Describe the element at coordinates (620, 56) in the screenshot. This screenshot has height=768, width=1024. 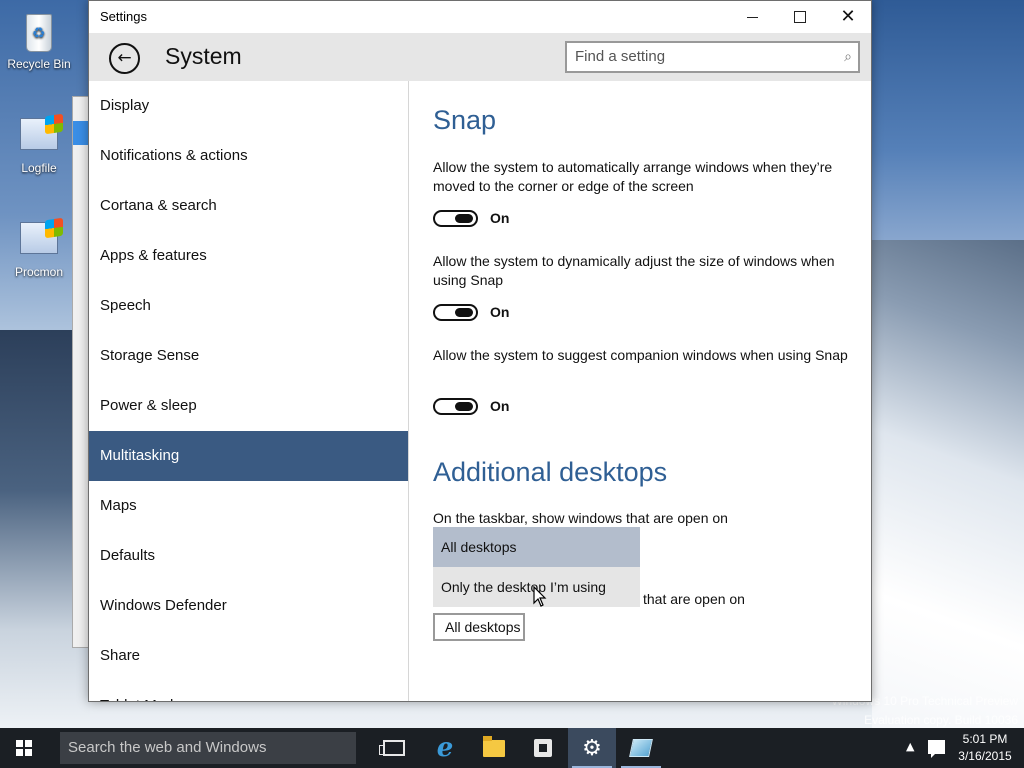
I see `search-placeholder: Find a setting` at that location.